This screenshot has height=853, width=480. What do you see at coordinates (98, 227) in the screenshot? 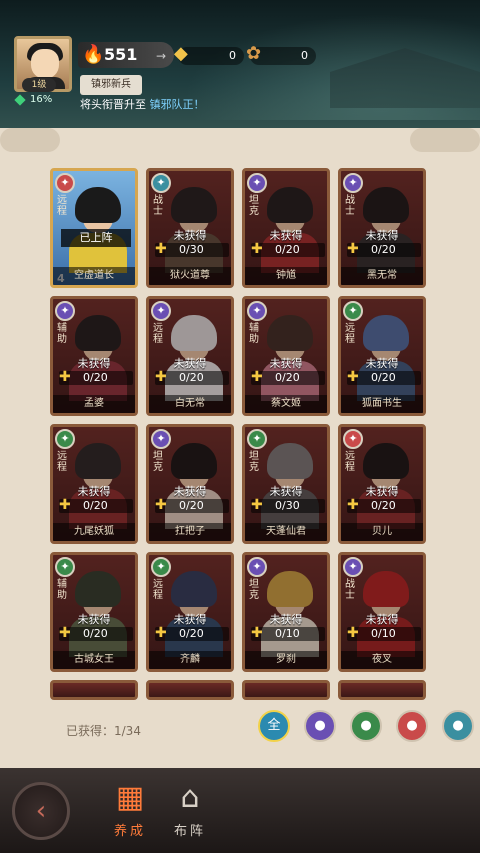
I see `hero-portrait` at bounding box center [98, 227].